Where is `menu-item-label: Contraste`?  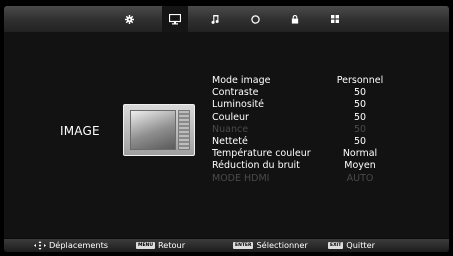 menu-item-label: Contraste is located at coordinates (235, 93).